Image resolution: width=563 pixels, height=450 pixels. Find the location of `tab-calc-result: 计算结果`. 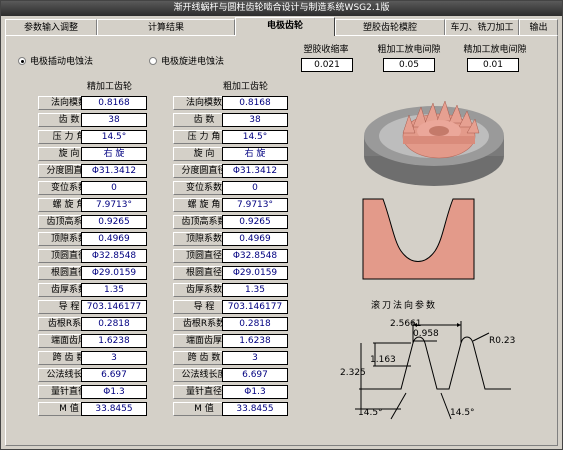

tab-calc-result: 计算结果 is located at coordinates (166, 27).